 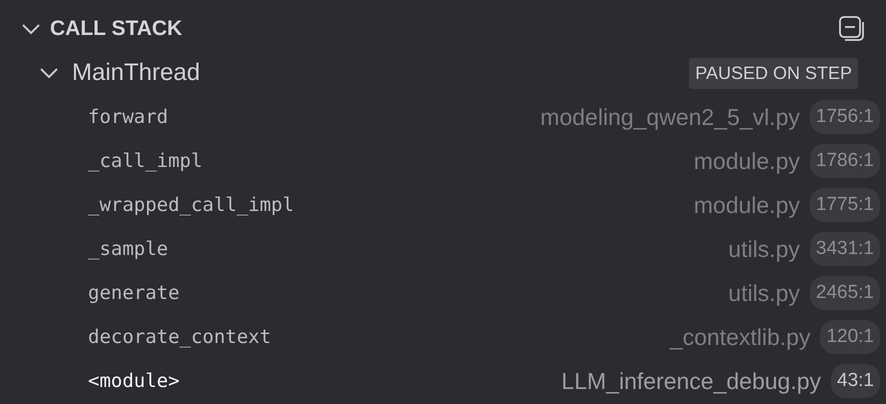 I want to click on file-name: _contextlib.py, so click(x=740, y=337).